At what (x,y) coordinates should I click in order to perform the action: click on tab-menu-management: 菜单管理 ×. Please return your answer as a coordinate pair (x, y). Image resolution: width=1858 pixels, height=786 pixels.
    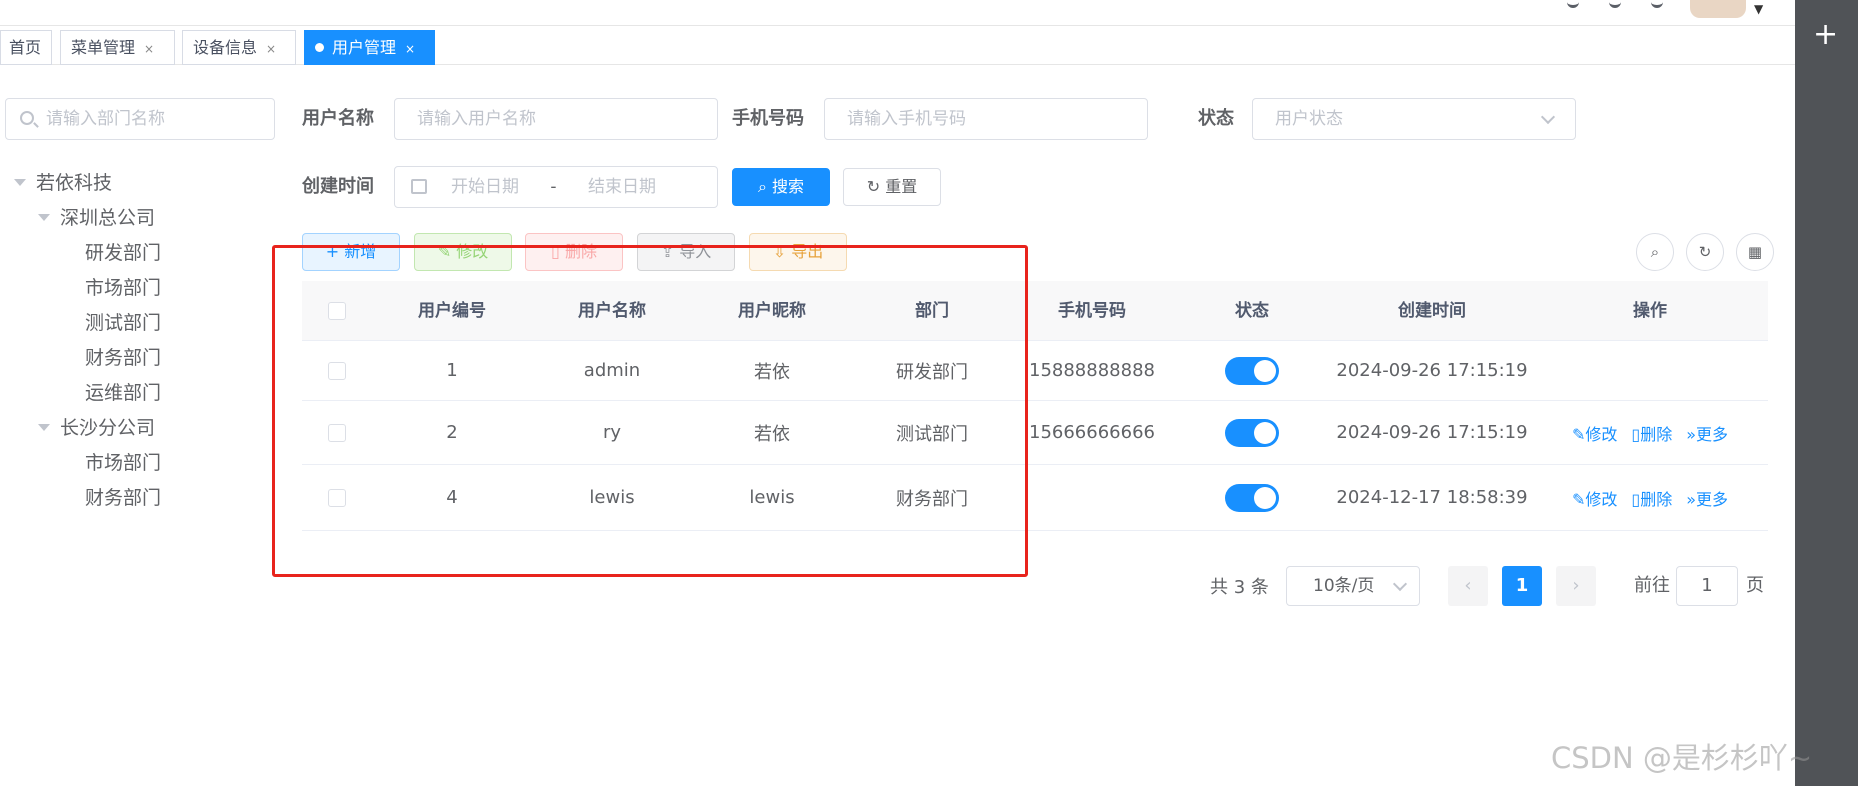
    Looking at the image, I should click on (117, 47).